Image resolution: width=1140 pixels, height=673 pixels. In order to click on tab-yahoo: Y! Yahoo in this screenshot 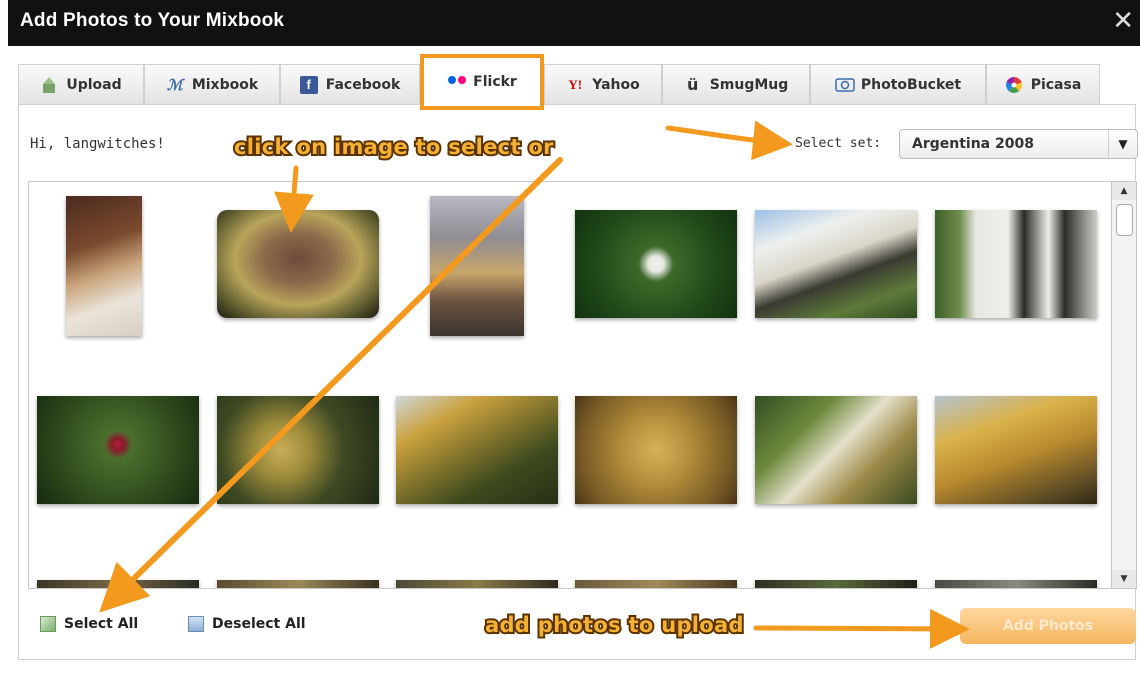, I will do `click(603, 84)`.